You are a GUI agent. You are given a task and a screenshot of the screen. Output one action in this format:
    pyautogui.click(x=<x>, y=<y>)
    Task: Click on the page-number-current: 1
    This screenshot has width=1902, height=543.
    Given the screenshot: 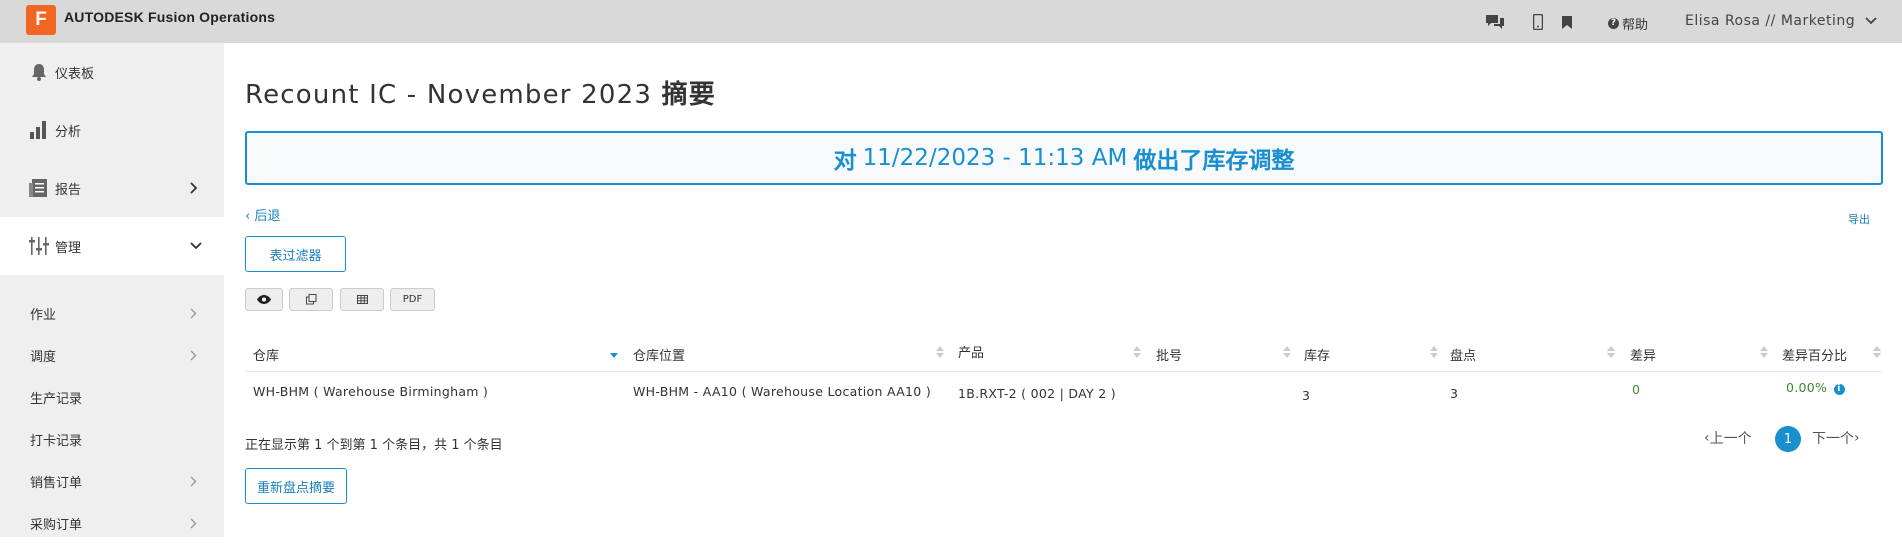 What is the action you would take?
    pyautogui.click(x=1788, y=439)
    